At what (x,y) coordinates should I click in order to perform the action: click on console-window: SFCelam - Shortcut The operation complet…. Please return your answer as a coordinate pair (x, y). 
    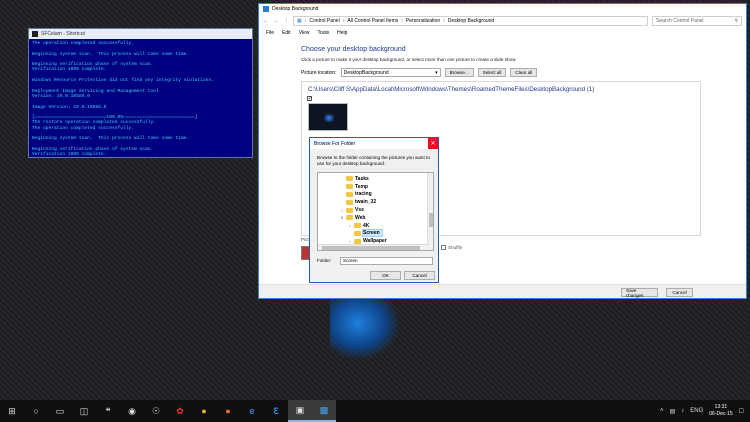
    Looking at the image, I should click on (140, 93).